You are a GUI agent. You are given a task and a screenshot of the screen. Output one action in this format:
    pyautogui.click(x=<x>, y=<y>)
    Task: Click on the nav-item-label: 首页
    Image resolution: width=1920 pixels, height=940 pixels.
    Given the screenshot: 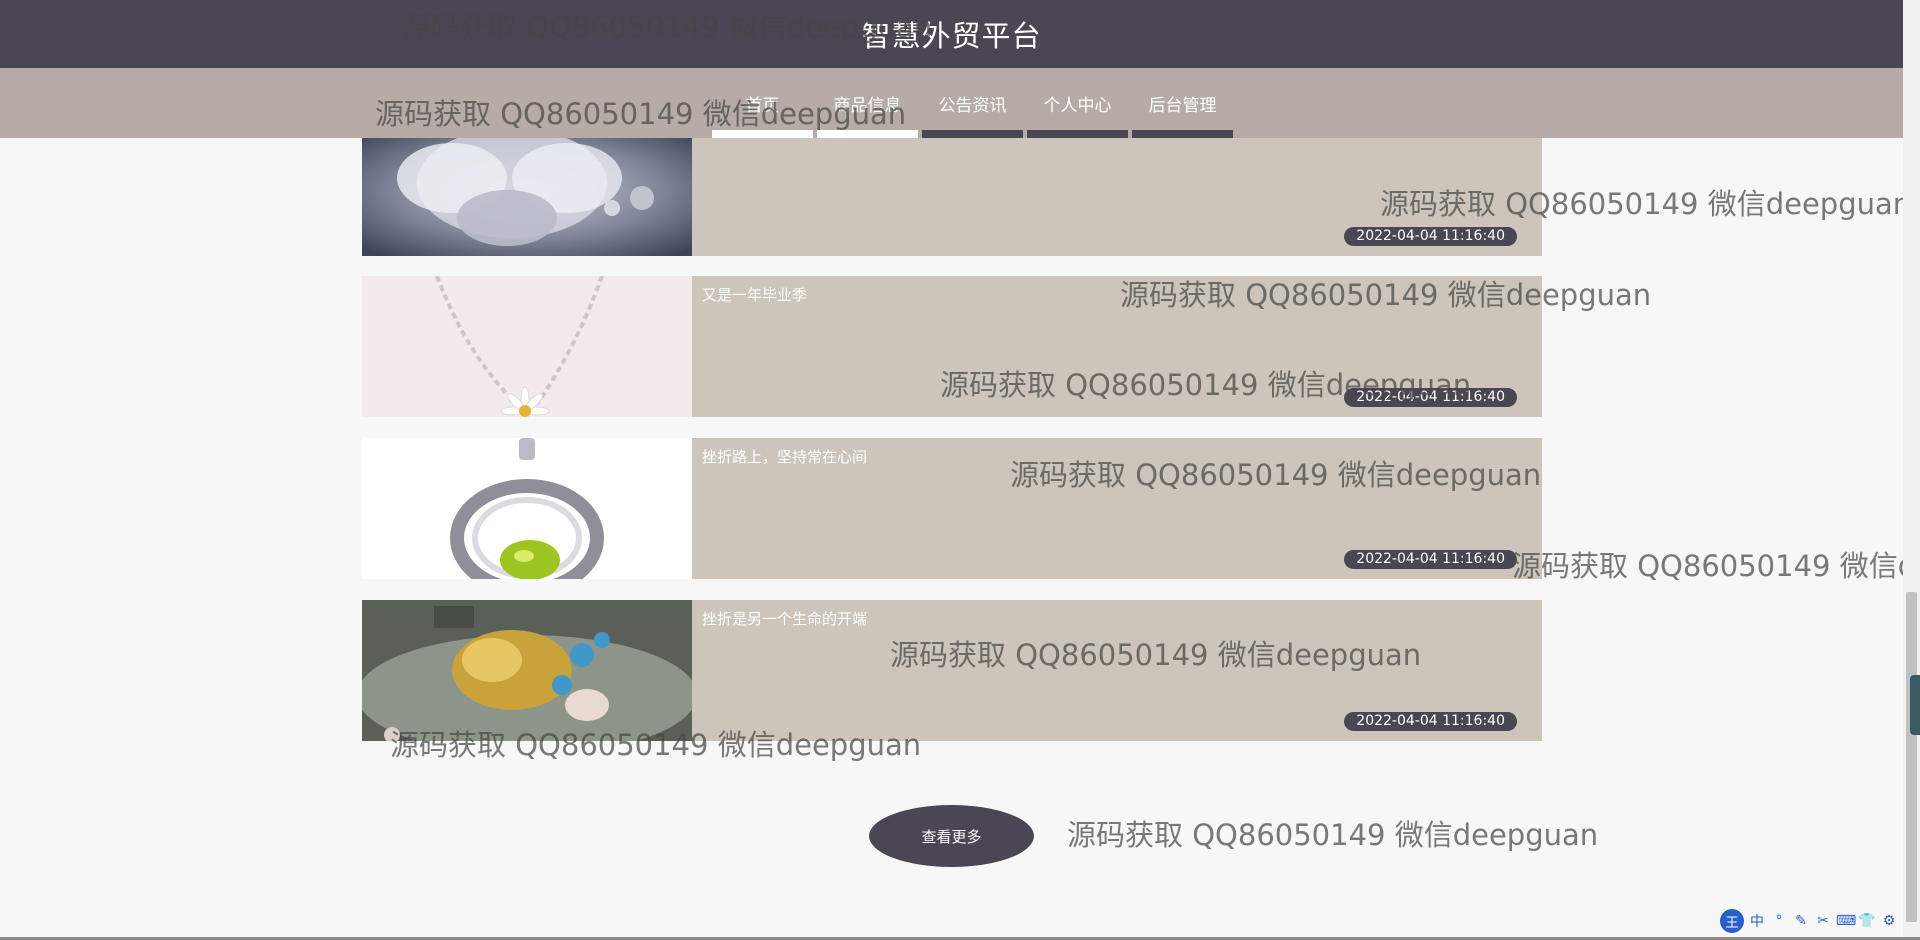 What is the action you would take?
    pyautogui.click(x=762, y=105)
    